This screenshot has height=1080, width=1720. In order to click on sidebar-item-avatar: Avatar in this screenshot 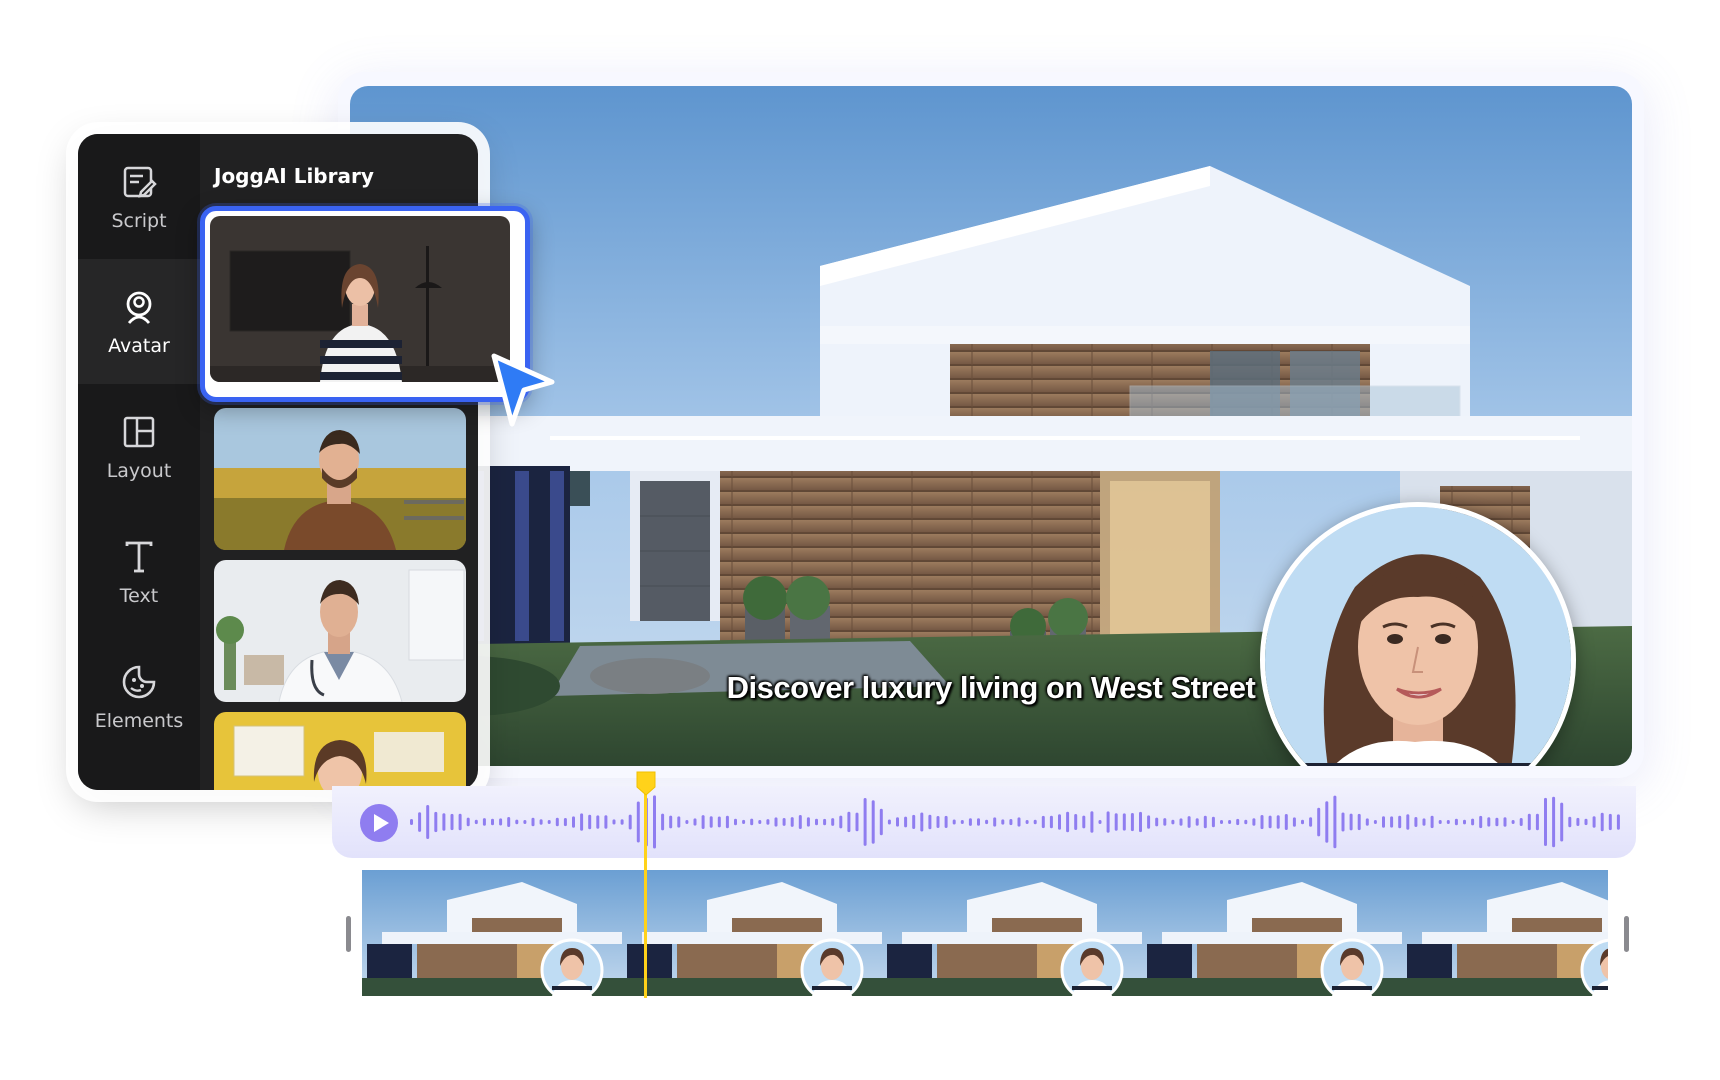, I will do `click(139, 321)`.